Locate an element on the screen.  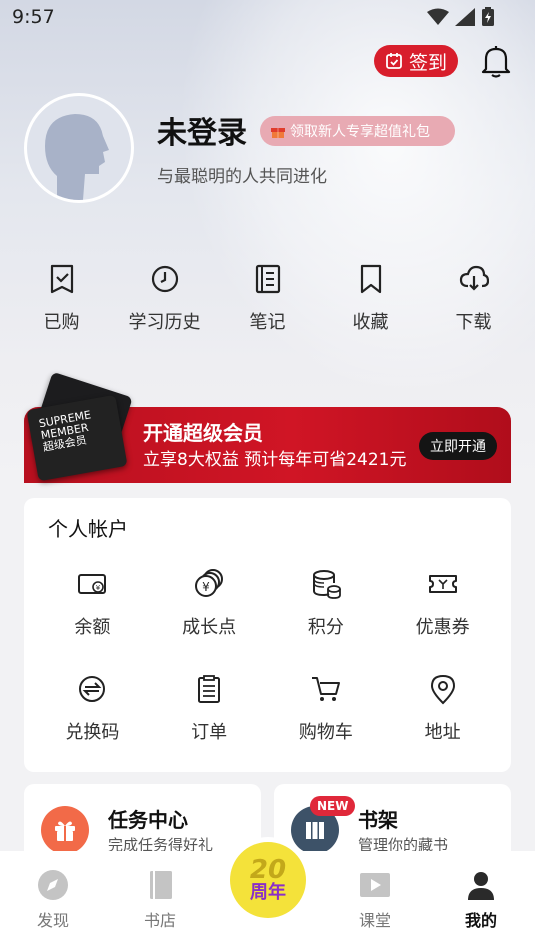
quick-action-label: 学习历史 is located at coordinates (164, 322).